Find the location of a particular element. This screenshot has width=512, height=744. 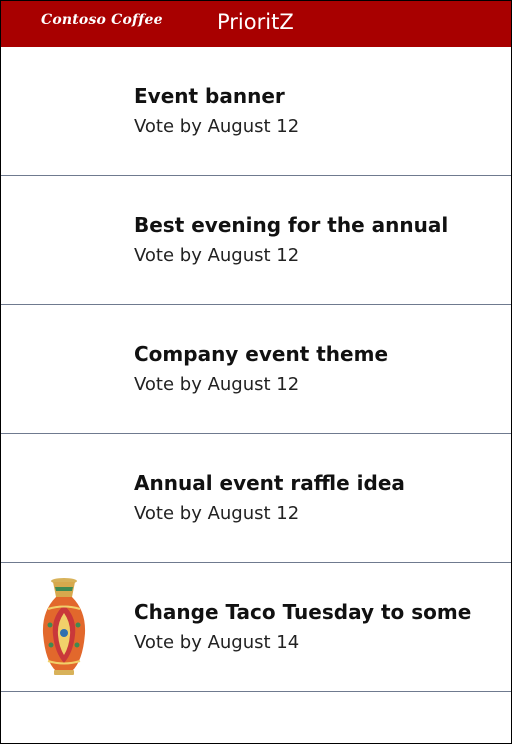

item-title: Company event theme is located at coordinates (261, 354).